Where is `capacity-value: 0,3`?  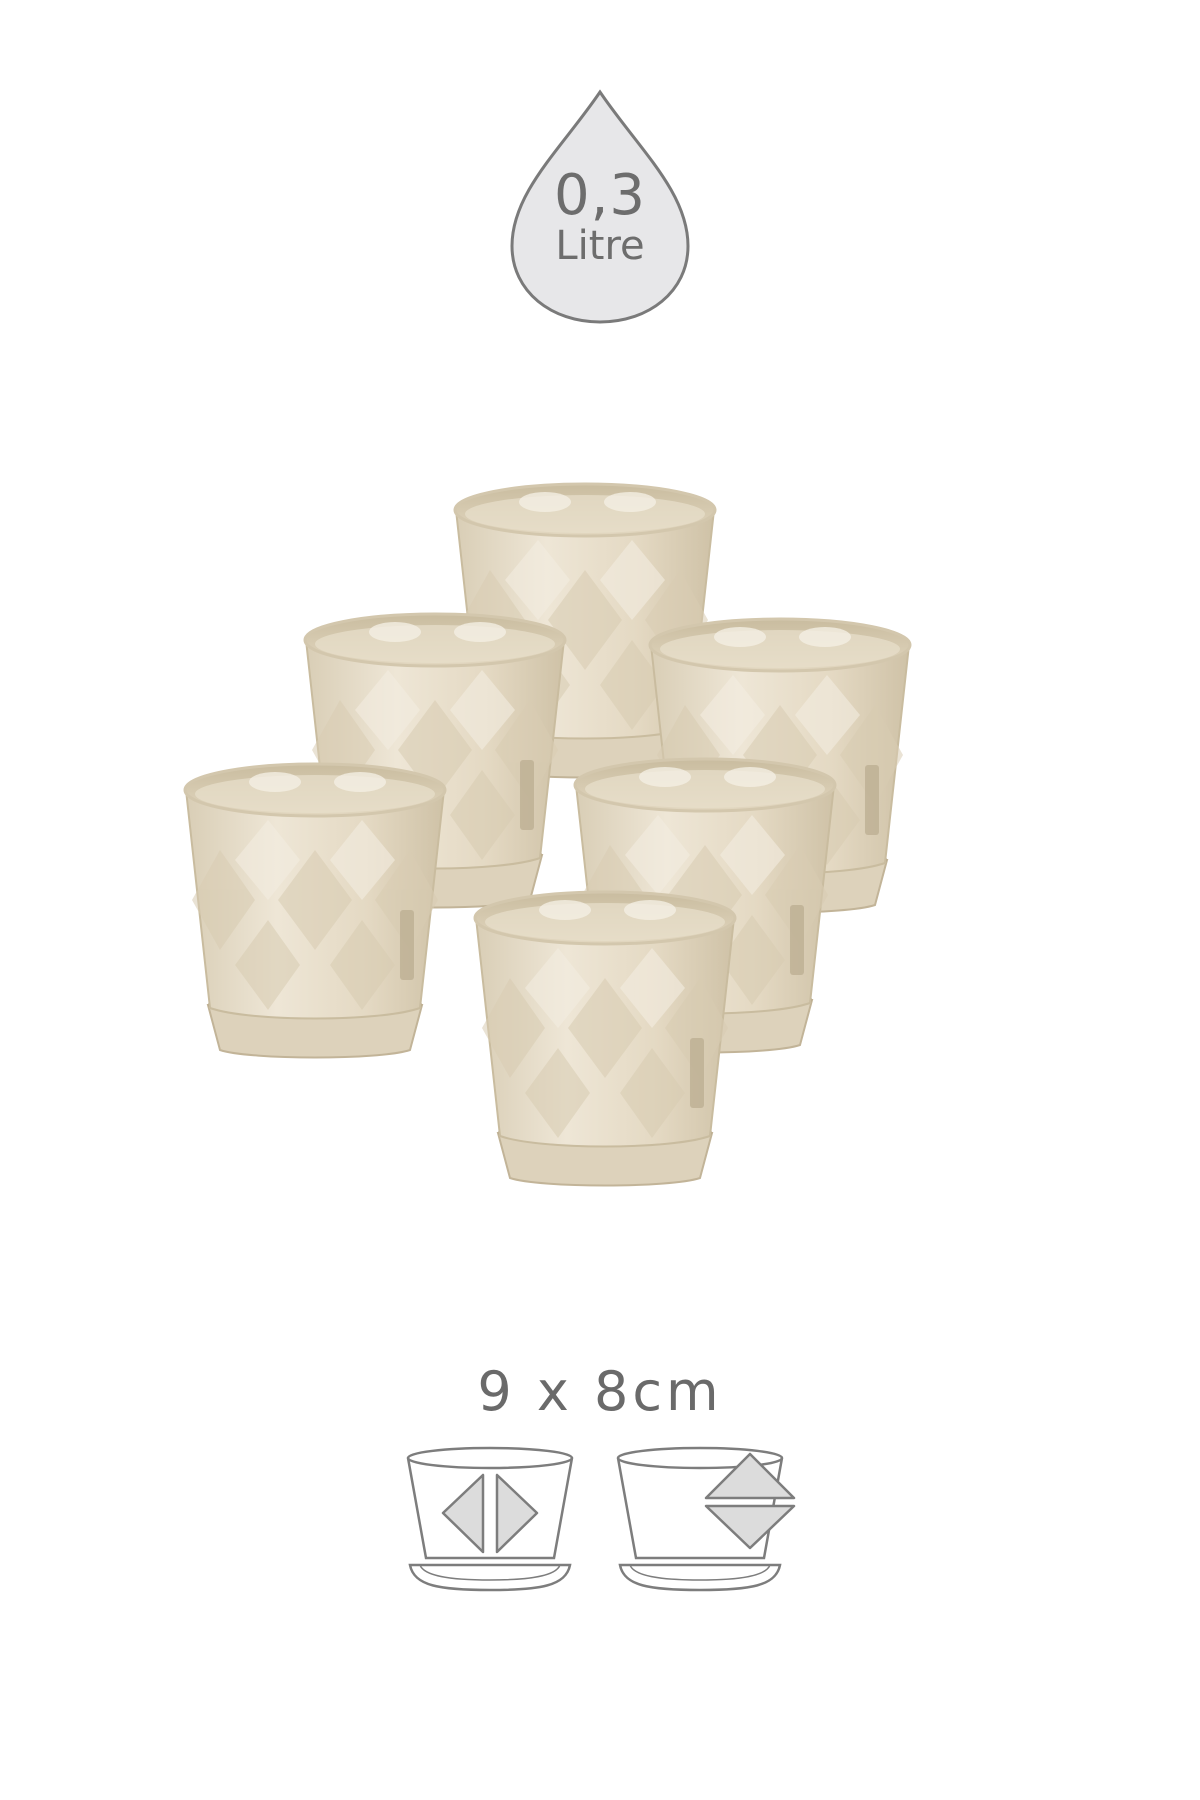
capacity-value: 0,3 is located at coordinates (600, 195).